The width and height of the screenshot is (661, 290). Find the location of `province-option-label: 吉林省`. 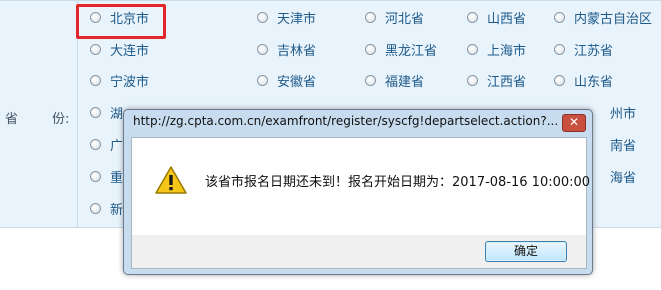

province-option-label: 吉林省 is located at coordinates (297, 51).